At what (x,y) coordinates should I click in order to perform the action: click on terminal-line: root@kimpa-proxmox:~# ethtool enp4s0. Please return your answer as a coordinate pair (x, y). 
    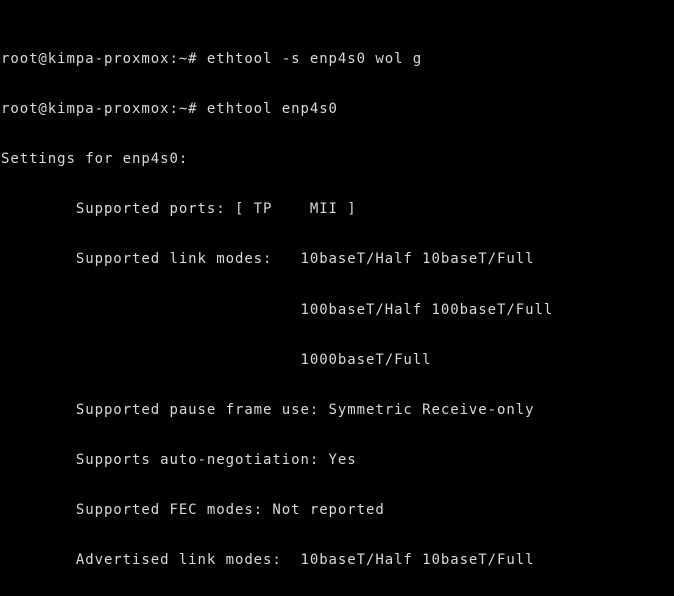
    Looking at the image, I should click on (169, 109).